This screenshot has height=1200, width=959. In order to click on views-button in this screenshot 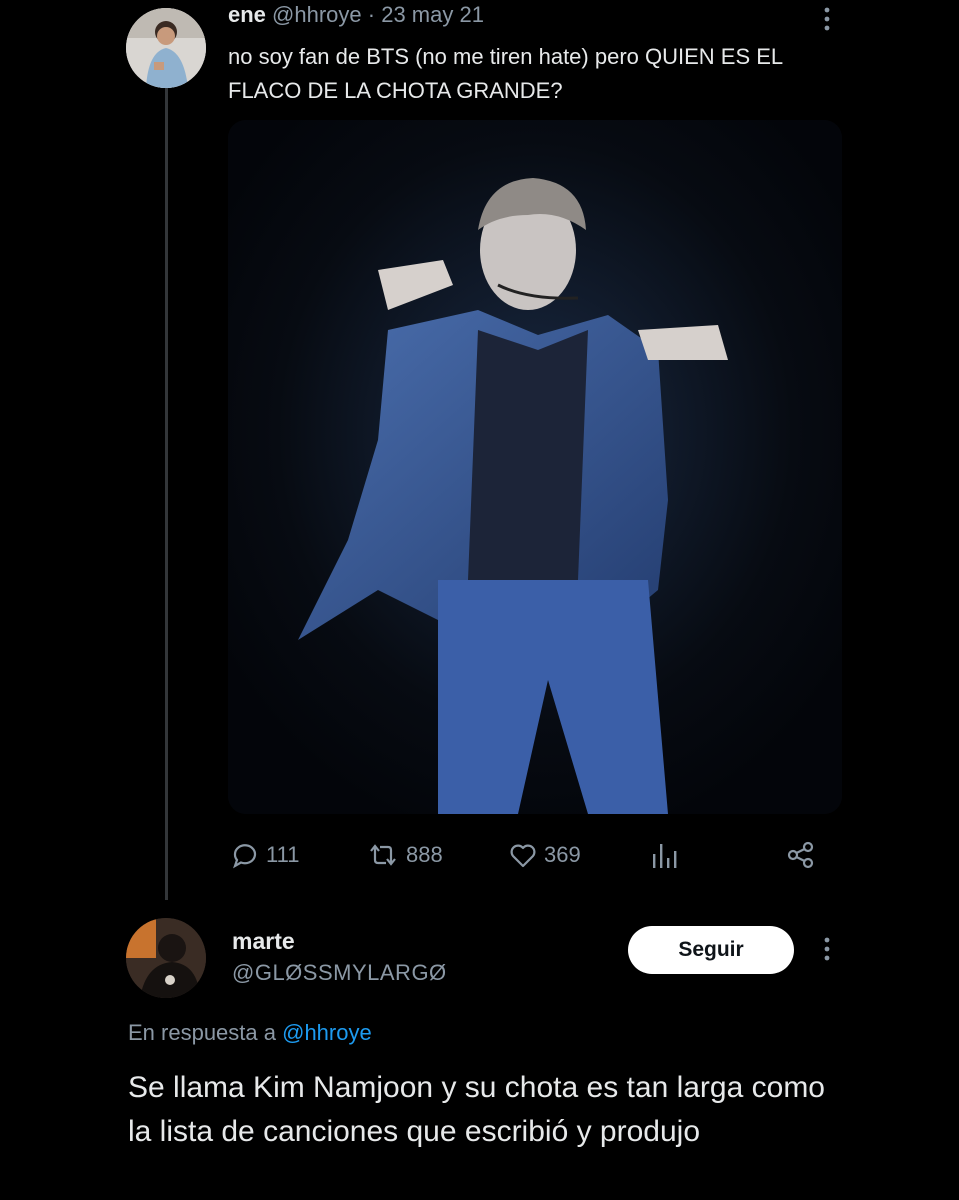, I will do `click(667, 855)`.